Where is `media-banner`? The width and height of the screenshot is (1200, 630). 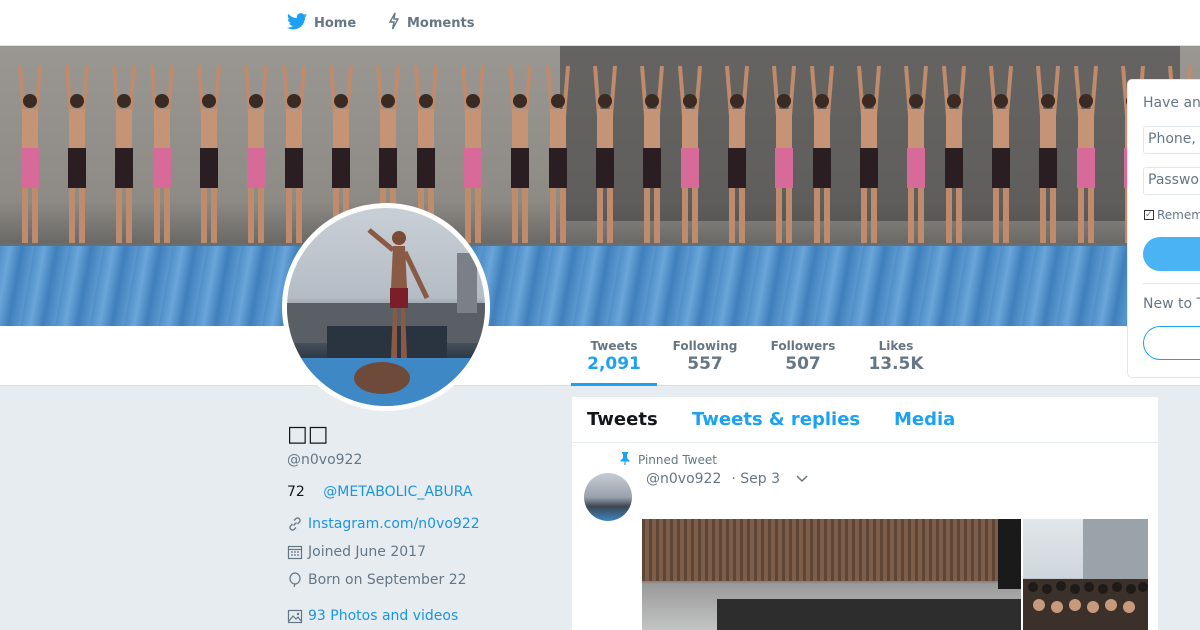
media-banner is located at coordinates (869, 614).